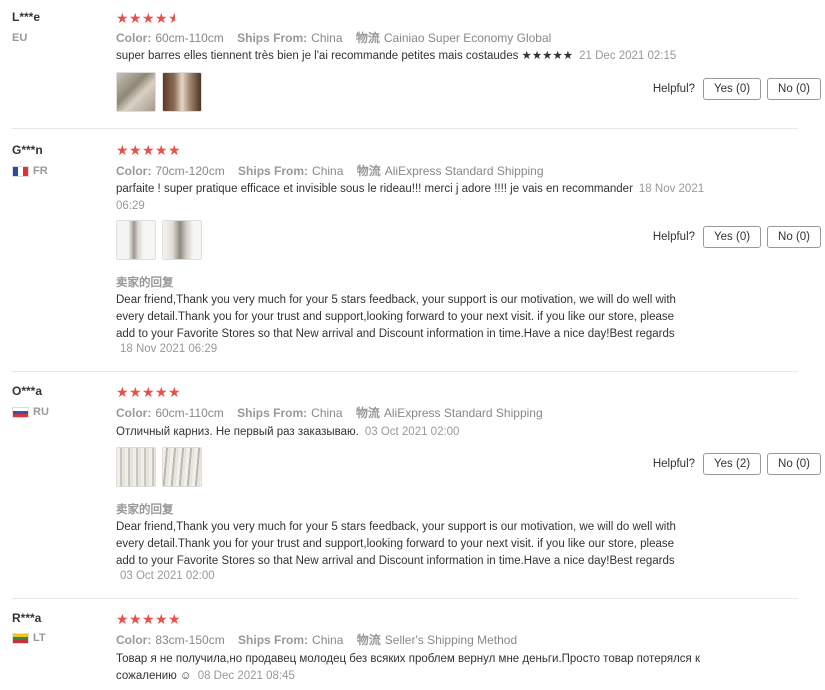 This screenshot has height=690, width=825. What do you see at coordinates (39, 638) in the screenshot?
I see `country-code: LT` at bounding box center [39, 638].